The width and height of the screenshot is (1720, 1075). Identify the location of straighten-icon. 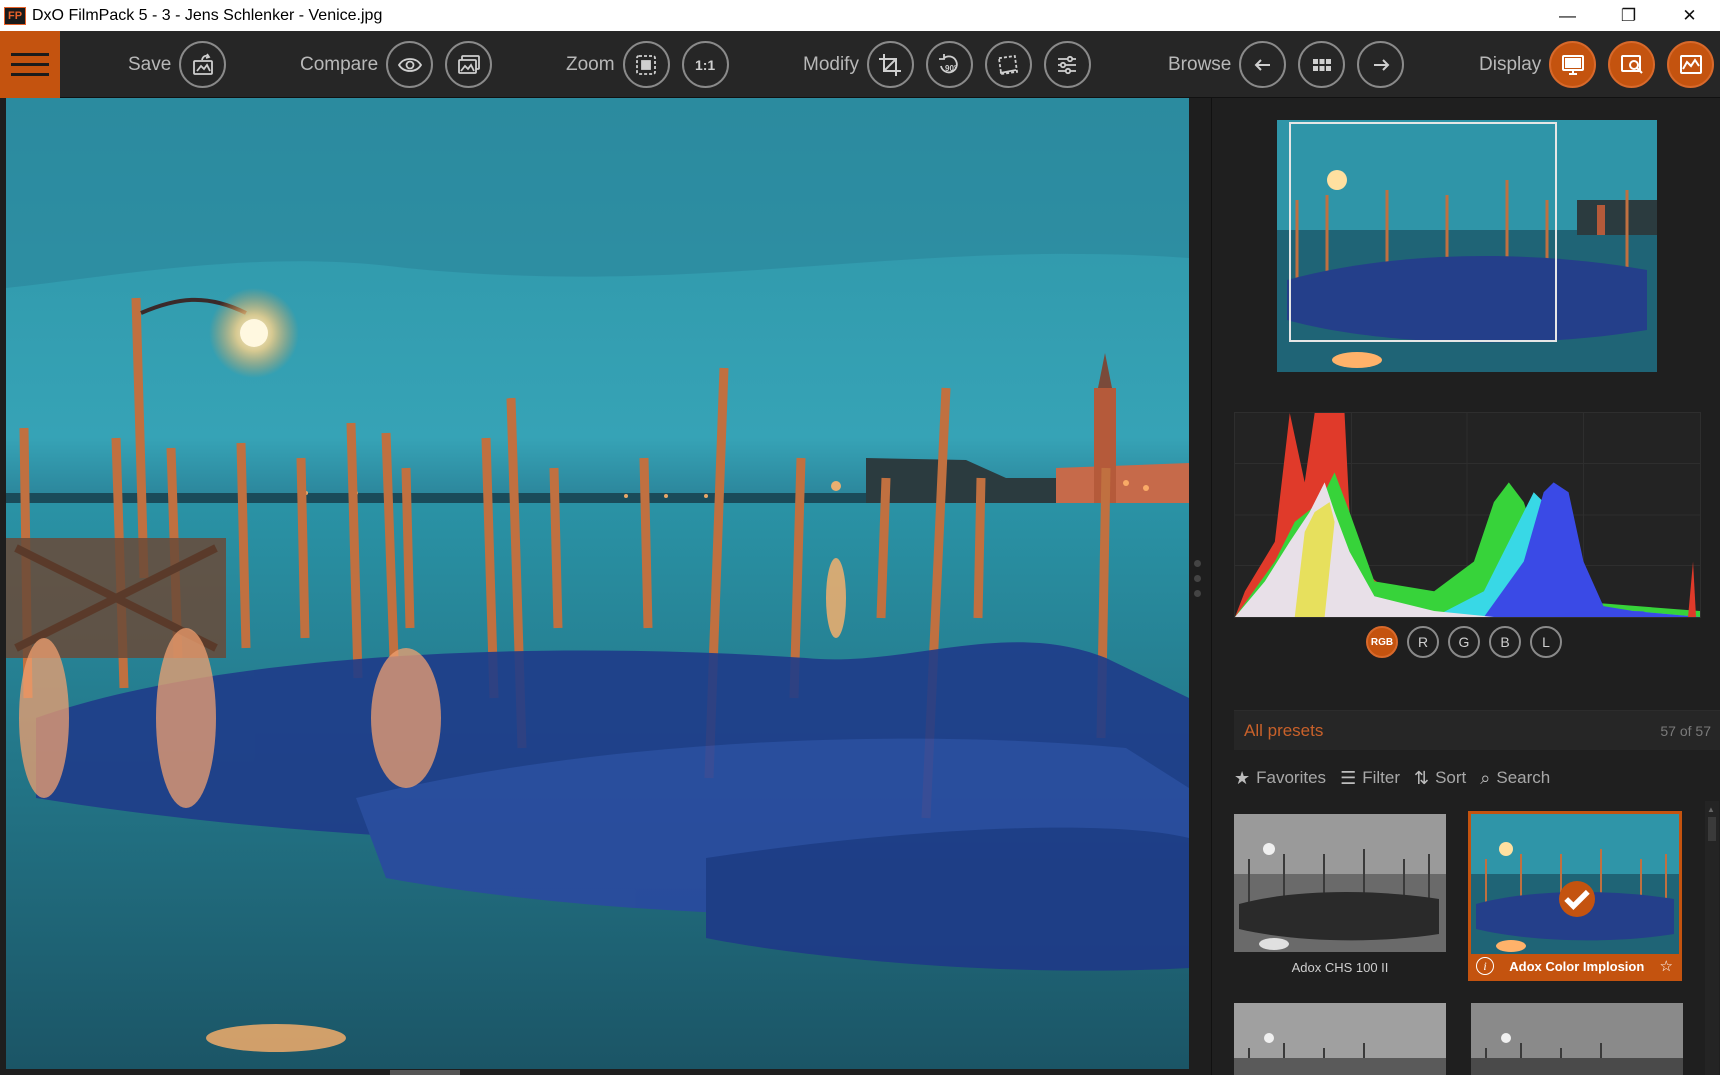
(1008, 64).